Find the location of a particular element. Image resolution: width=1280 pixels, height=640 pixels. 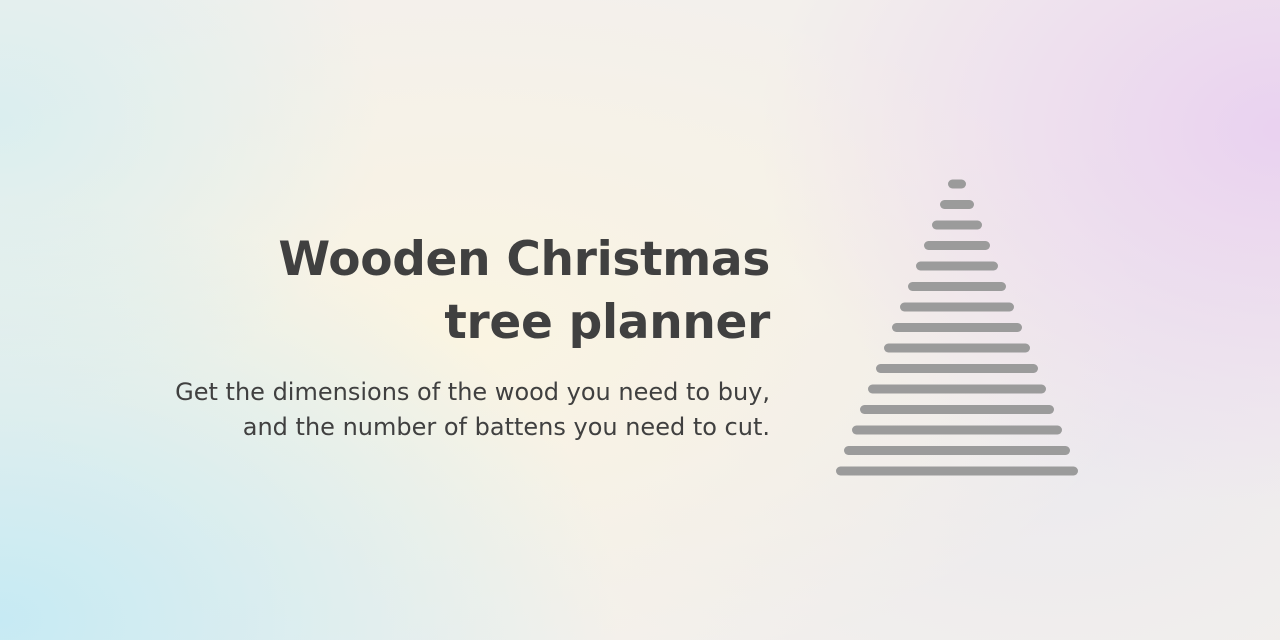

page-title-line-1: Wooden Christmas is located at coordinates (524, 259).